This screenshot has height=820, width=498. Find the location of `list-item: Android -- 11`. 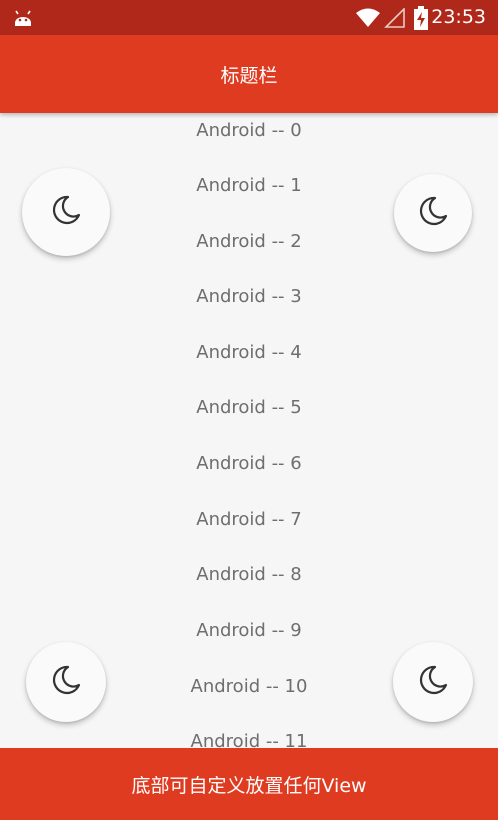

list-item: Android -- 11 is located at coordinates (249, 736).